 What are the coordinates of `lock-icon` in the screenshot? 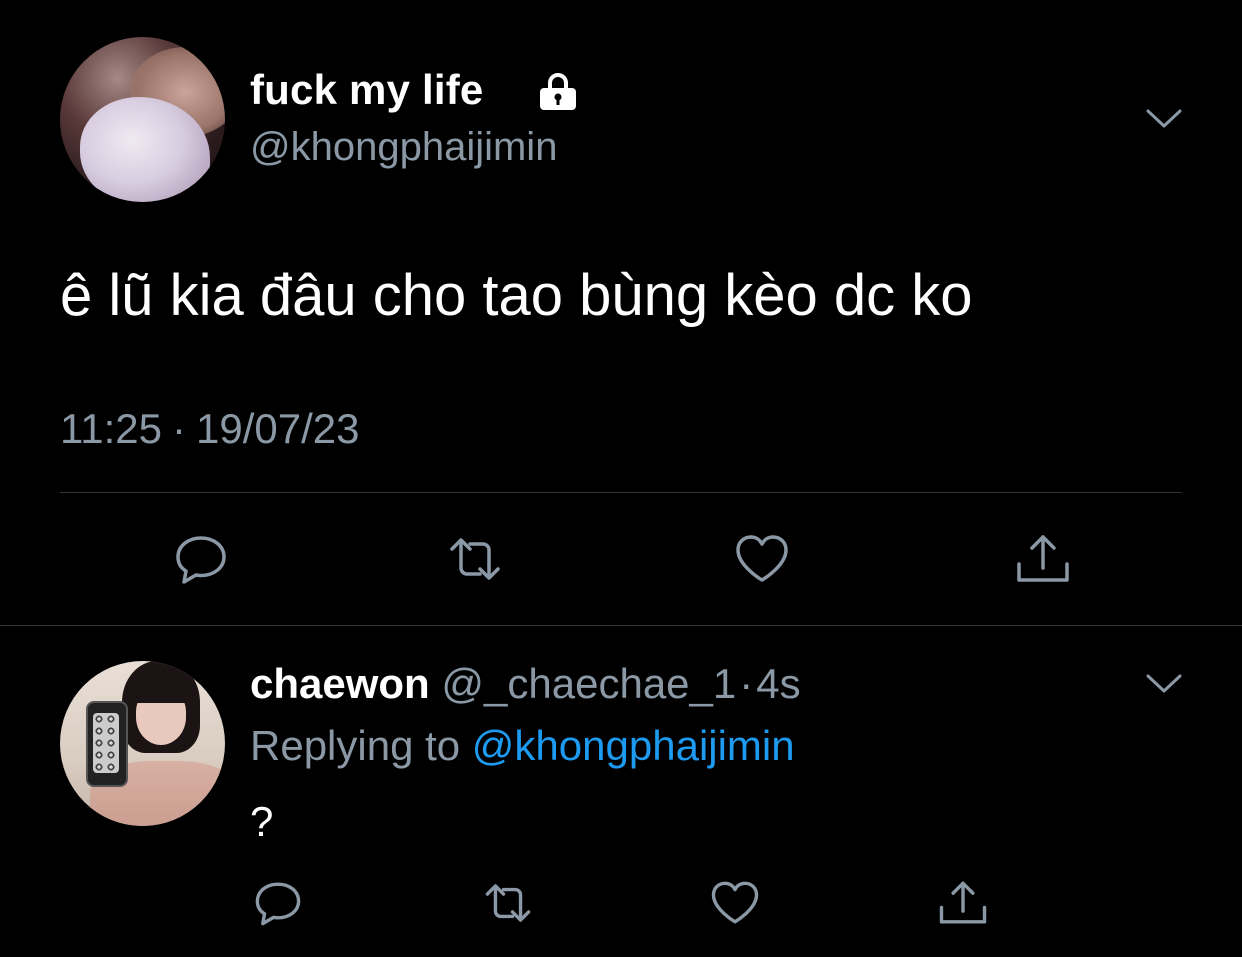 It's located at (558, 92).